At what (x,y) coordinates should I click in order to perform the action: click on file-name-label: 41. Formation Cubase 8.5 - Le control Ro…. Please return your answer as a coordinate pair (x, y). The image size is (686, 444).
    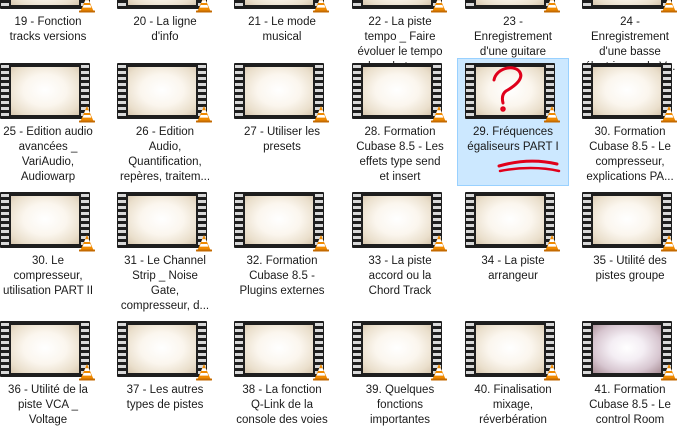
    Looking at the image, I should click on (630, 405).